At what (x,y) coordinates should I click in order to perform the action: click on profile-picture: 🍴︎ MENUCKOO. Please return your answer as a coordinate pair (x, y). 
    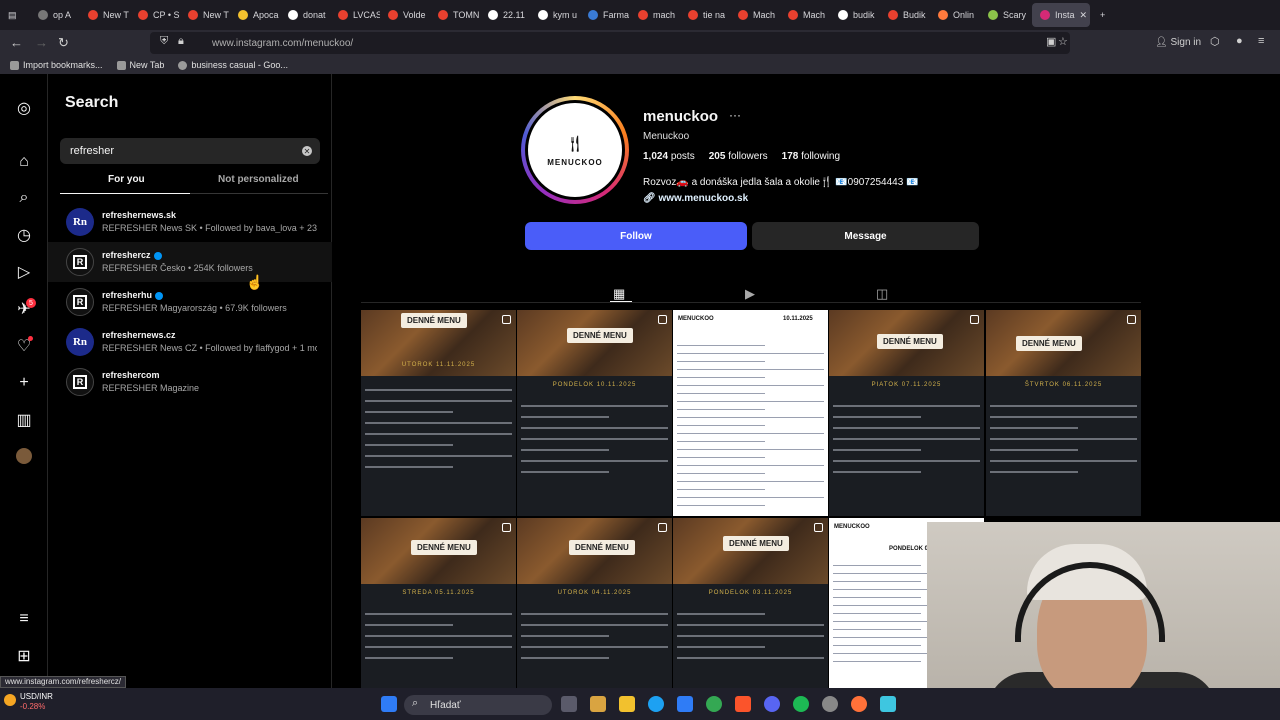
    Looking at the image, I should click on (575, 150).